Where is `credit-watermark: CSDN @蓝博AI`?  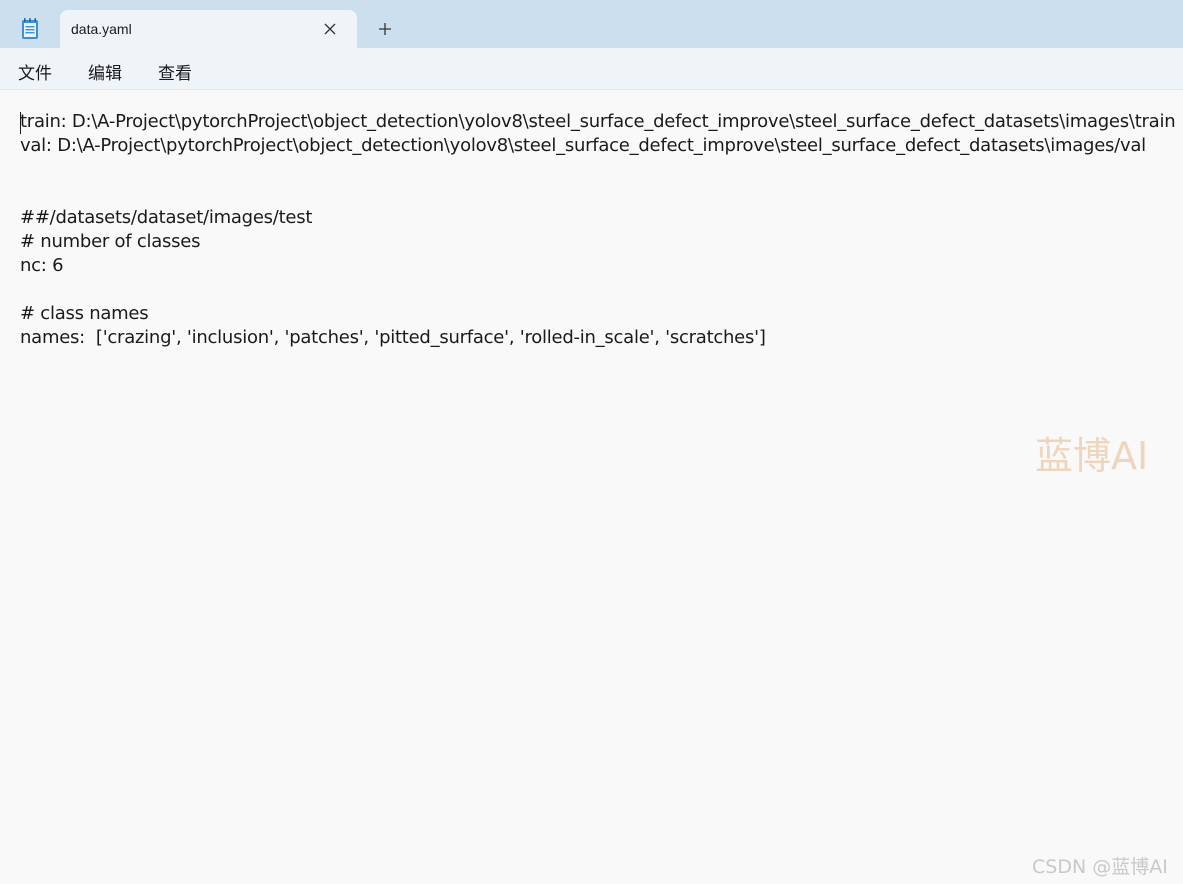 credit-watermark: CSDN @蓝博AI is located at coordinates (1100, 867).